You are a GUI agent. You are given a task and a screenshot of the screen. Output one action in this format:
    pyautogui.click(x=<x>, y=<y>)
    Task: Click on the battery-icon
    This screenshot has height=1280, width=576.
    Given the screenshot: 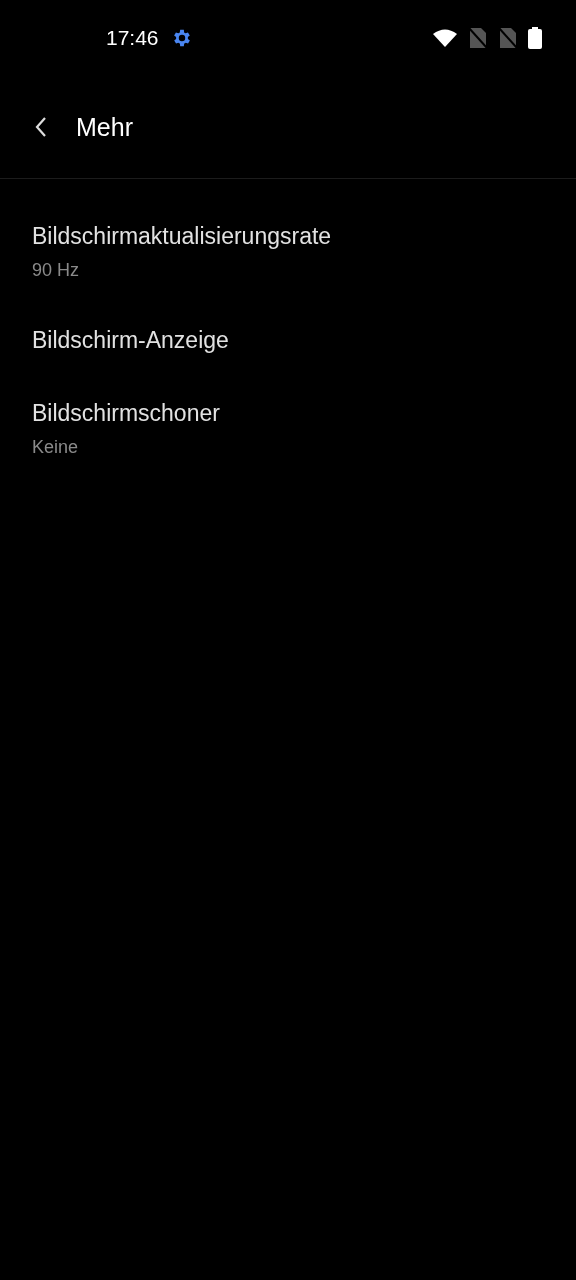 What is the action you would take?
    pyautogui.click(x=535, y=38)
    